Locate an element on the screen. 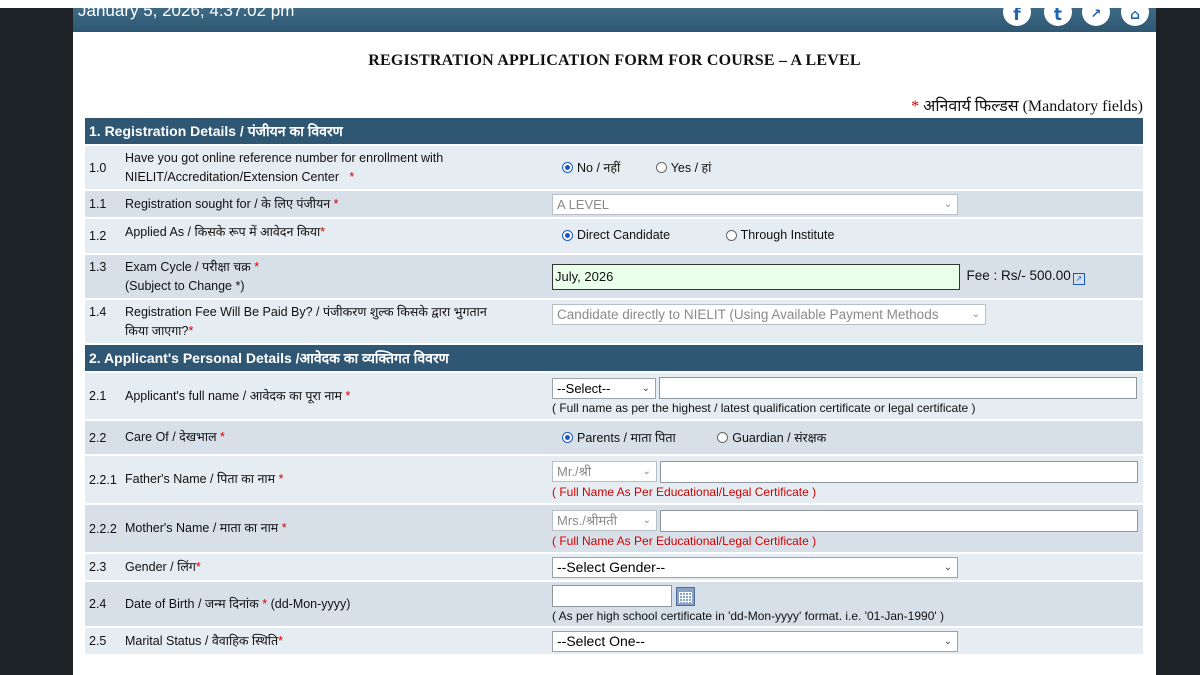  row-field: Direct Candidate Through Institute is located at coordinates (845, 236).